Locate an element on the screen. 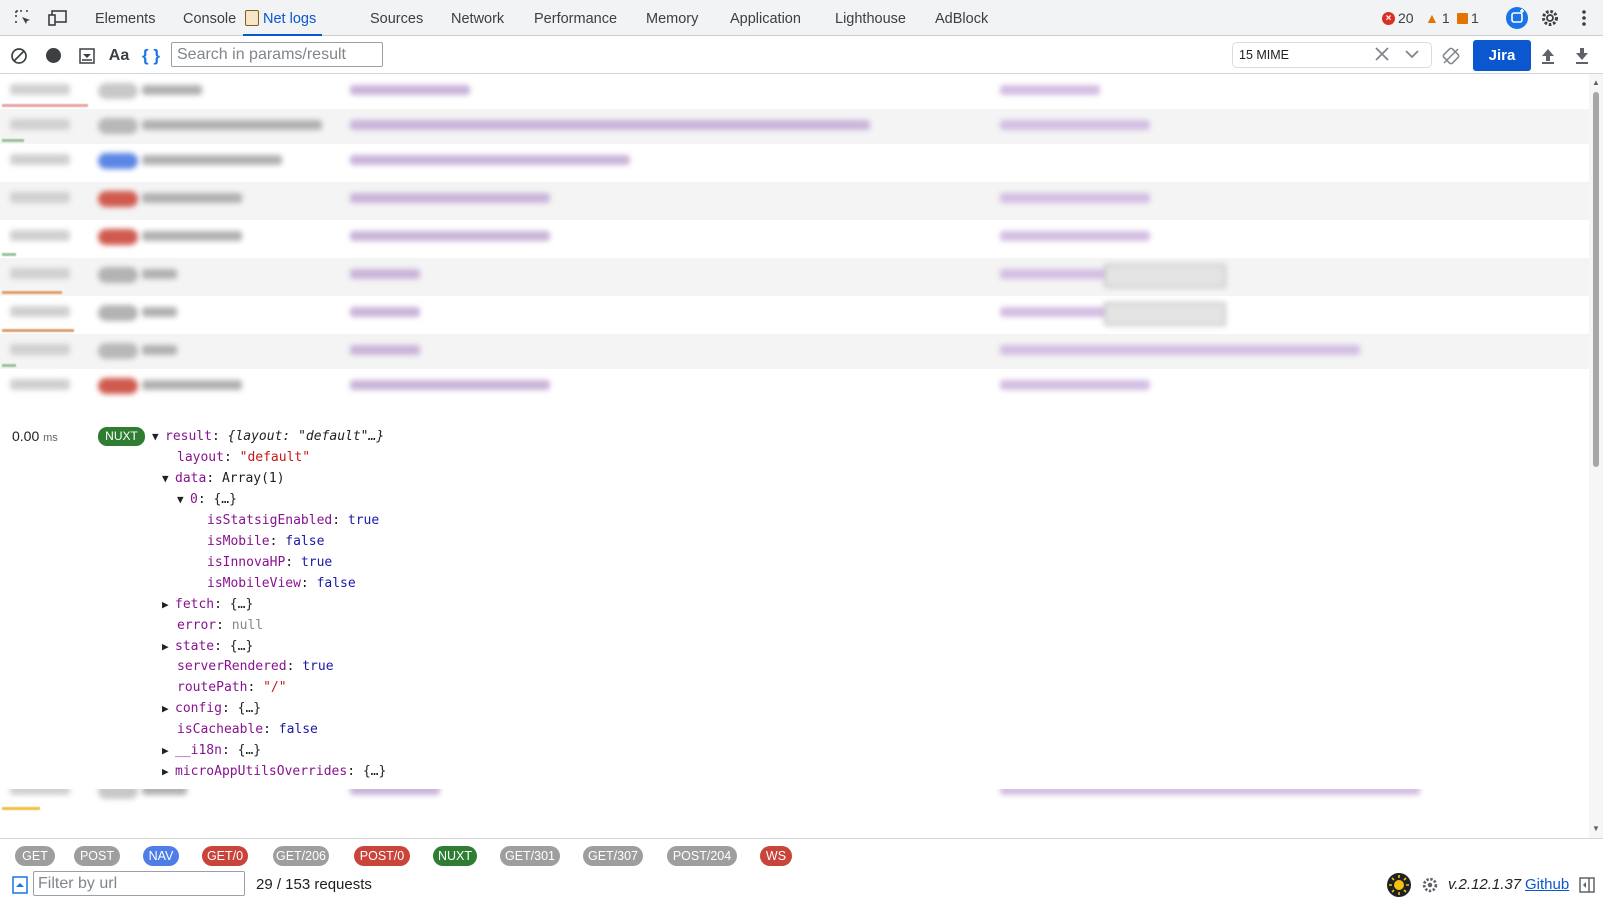 This screenshot has width=1603, height=903. tab-memory: Memory is located at coordinates (672, 18).